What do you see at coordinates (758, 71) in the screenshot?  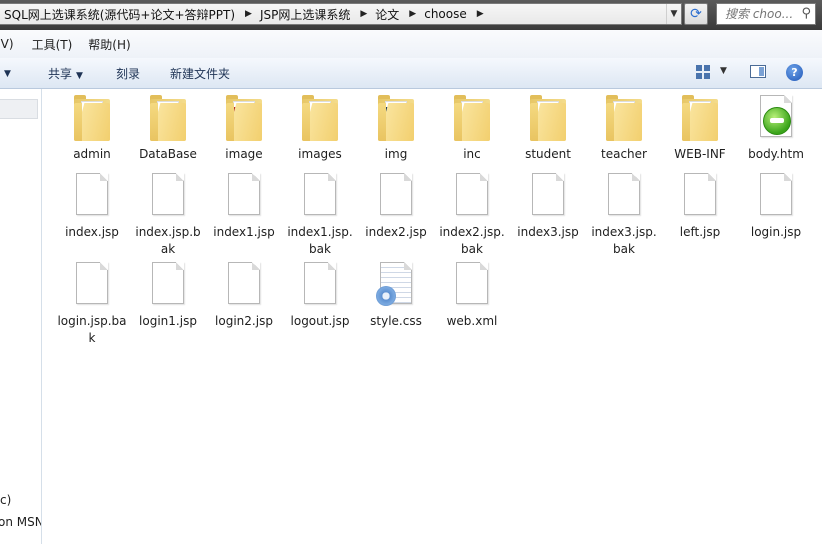 I see `preview-pane-icon` at bounding box center [758, 71].